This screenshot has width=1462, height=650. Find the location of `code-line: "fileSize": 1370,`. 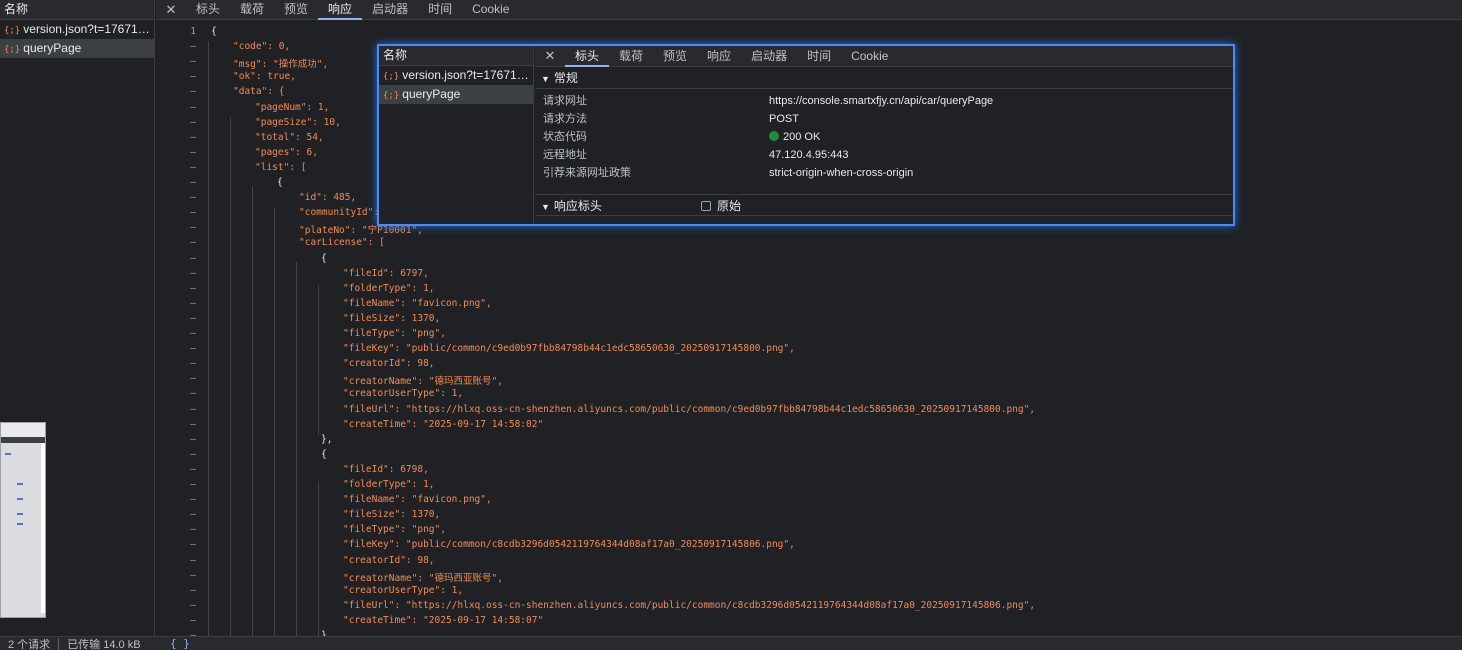

code-line: "fileSize": 1370, is located at coordinates (392, 318).